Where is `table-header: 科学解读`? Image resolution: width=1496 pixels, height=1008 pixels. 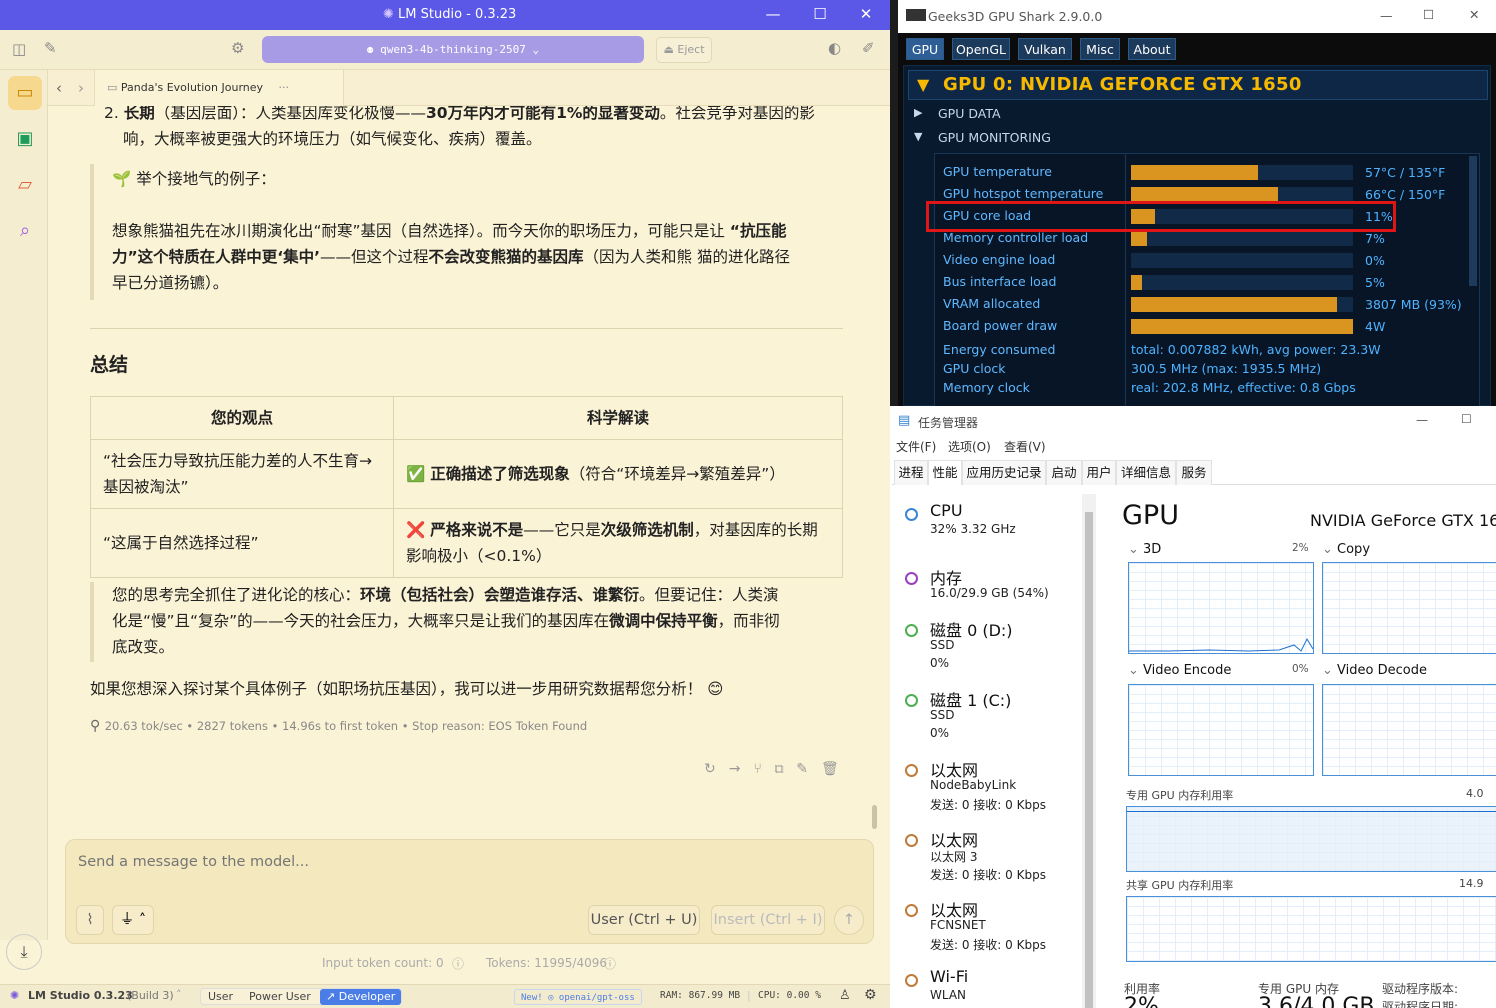
table-header: 科学解读 is located at coordinates (618, 418).